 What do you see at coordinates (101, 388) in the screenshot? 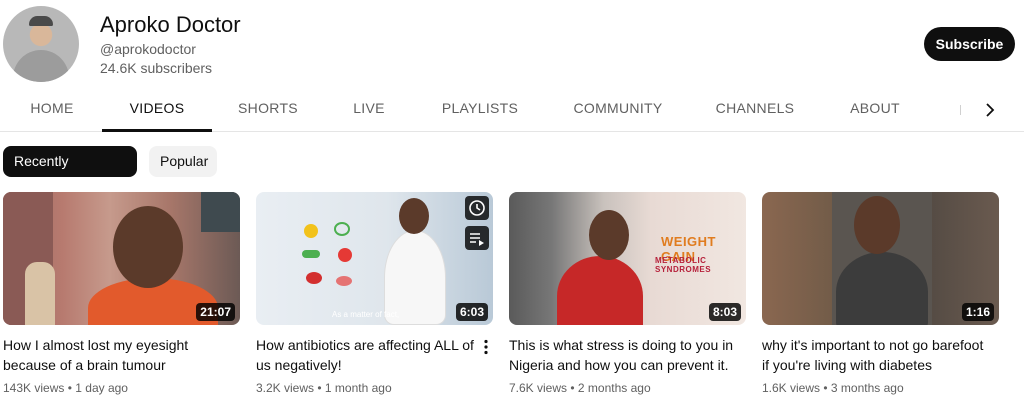
I see `upload-age: 1 day ago` at bounding box center [101, 388].